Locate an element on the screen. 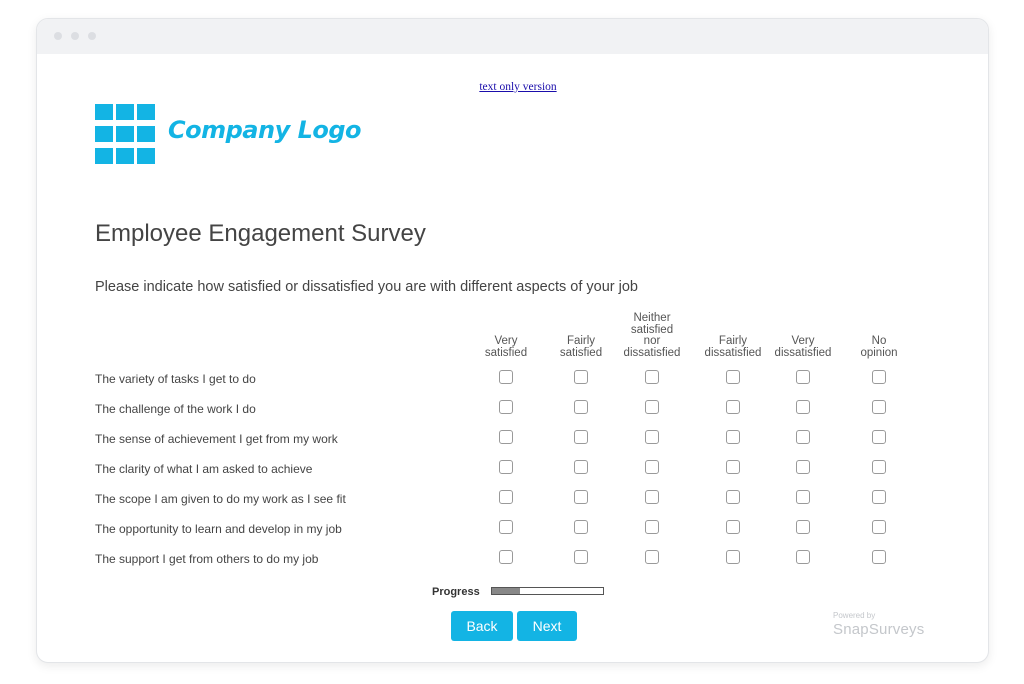  row-label: The variety of tasks I get to do is located at coordinates (175, 379).